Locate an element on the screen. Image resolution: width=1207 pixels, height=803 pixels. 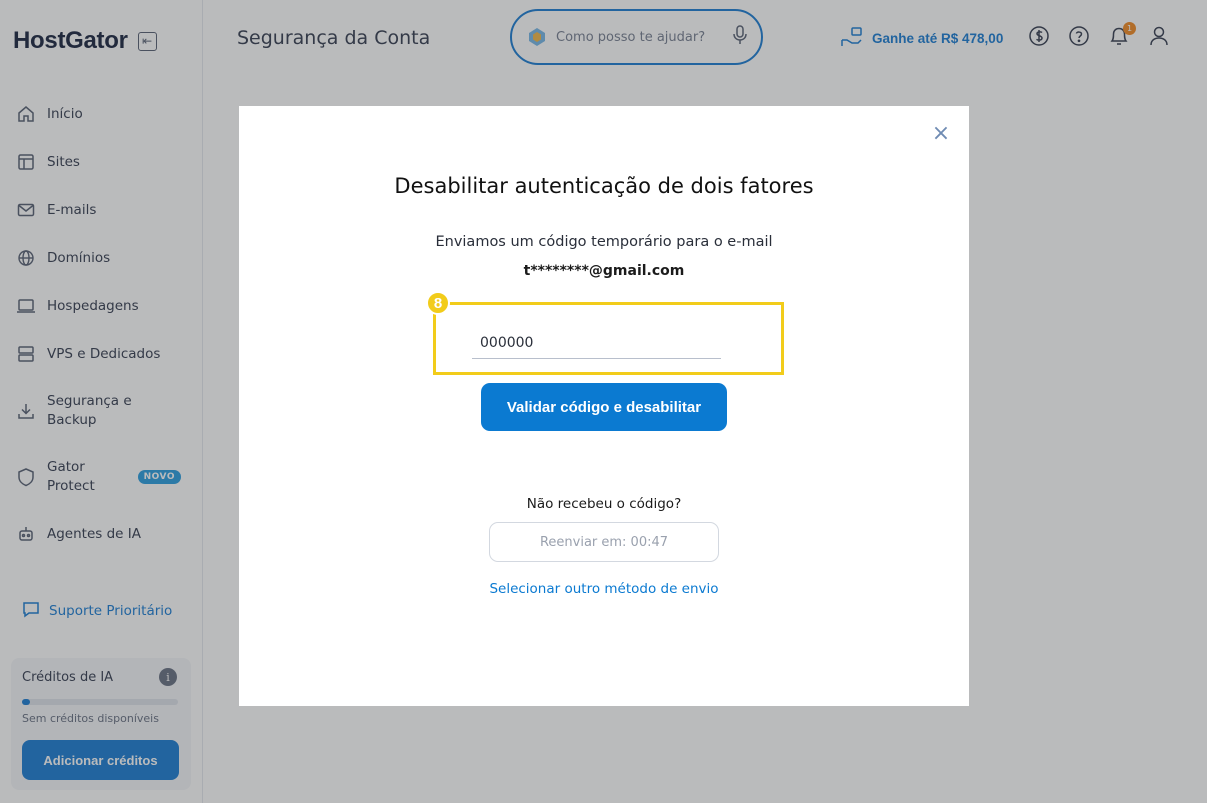
code-not-received-text: Não recebeu o código? is located at coordinates (604, 504).